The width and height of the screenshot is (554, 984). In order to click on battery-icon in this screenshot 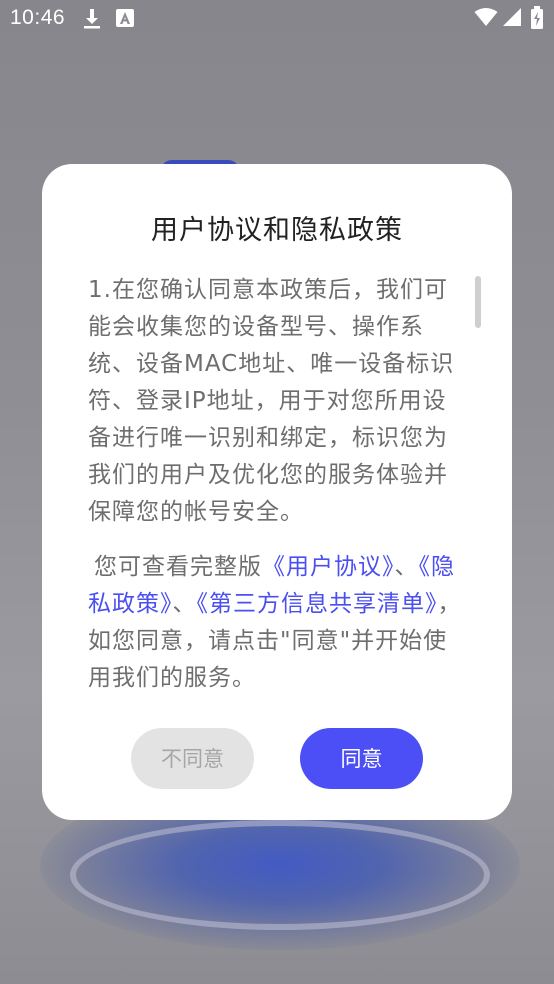, I will do `click(537, 20)`.